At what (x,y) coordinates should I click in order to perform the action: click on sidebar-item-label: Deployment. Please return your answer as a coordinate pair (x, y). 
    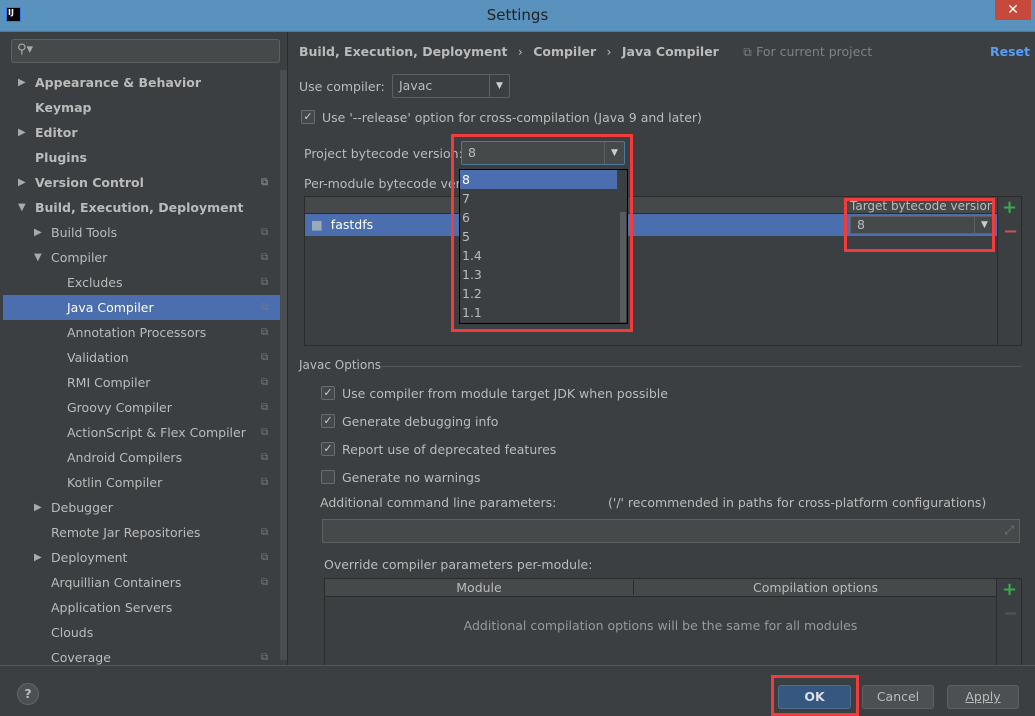
    Looking at the image, I should click on (89, 557).